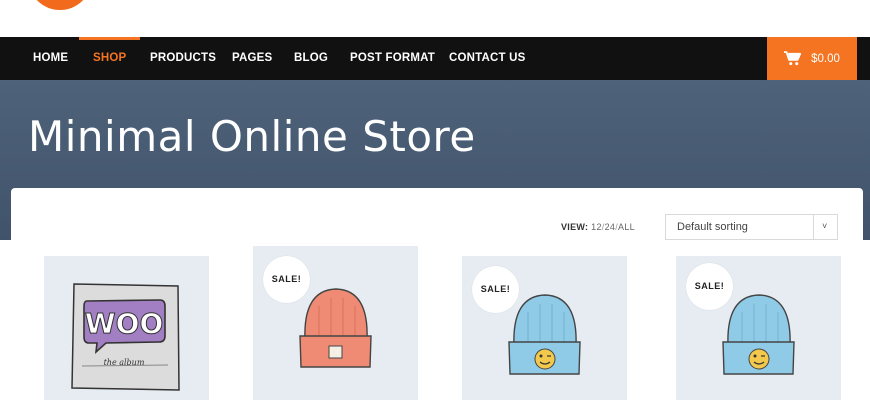 The height and width of the screenshot is (400, 870). I want to click on logo, so click(60, 5).